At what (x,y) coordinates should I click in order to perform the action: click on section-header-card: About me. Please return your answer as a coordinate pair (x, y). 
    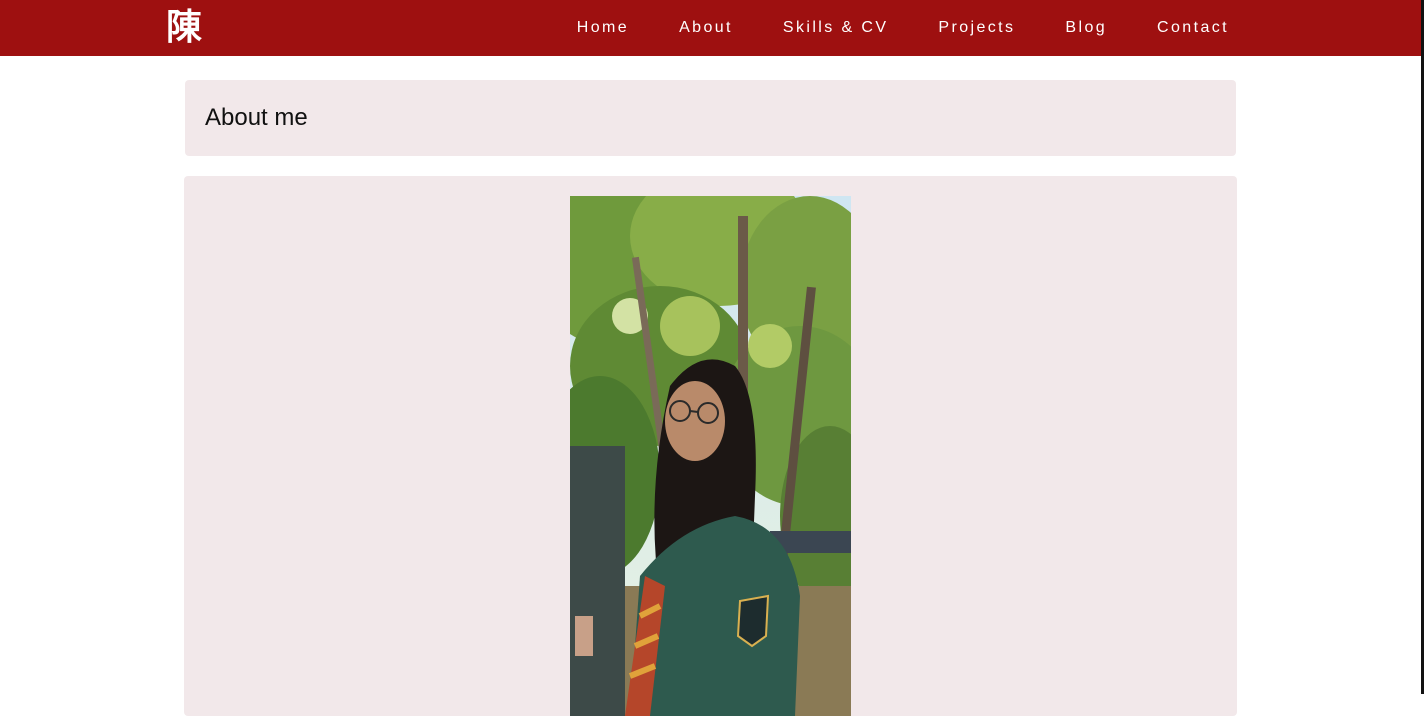
    Looking at the image, I should click on (710, 118).